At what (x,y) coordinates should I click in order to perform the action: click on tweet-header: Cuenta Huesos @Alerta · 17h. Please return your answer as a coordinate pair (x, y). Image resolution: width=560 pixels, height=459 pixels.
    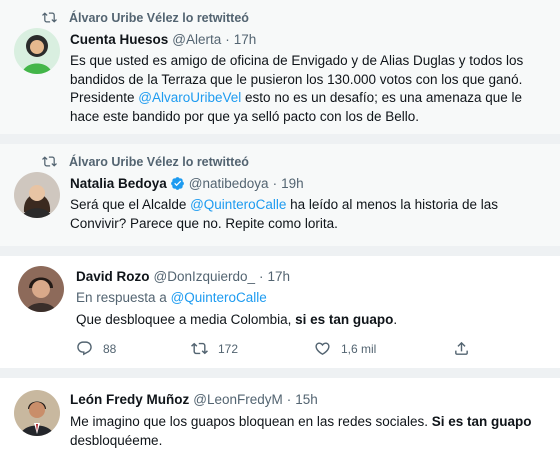
    Looking at the image, I should click on (163, 39).